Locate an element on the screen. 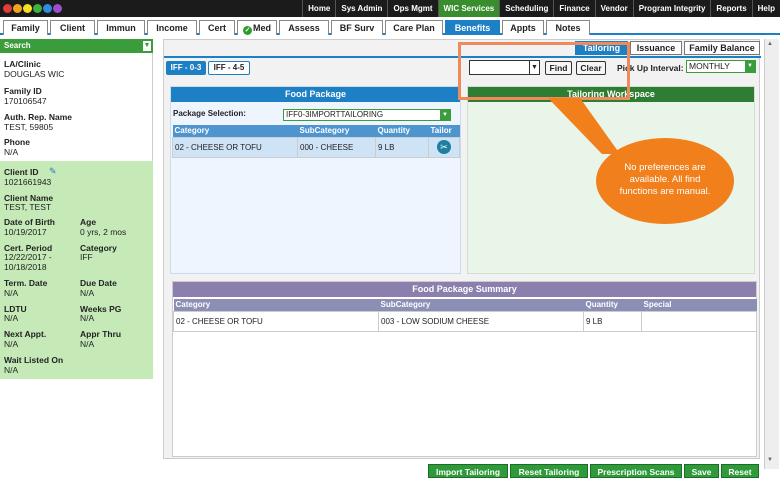 This screenshot has height=481, width=780. table-header-row: Category SubCategory Quantity Tailor is located at coordinates (316, 131).